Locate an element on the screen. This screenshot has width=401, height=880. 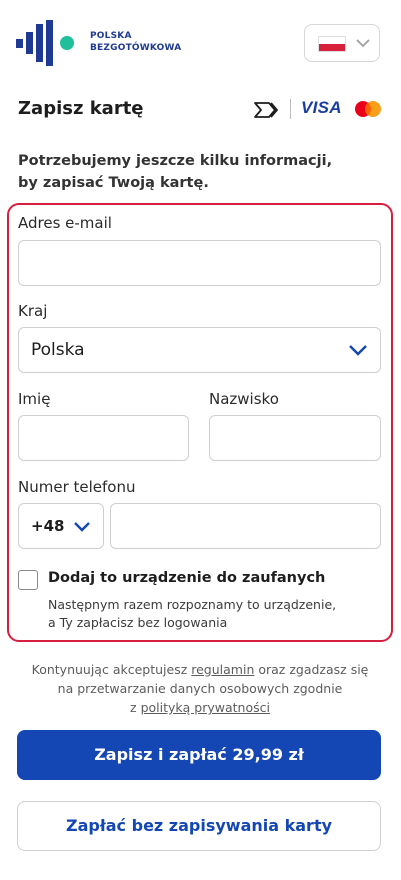
save-and-pay-button: Zapisz i zapłać 29,99 zł is located at coordinates (199, 755).